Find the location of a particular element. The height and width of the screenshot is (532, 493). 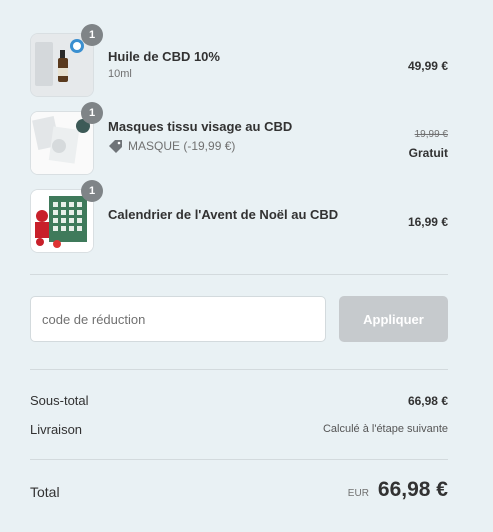

line-item: 1 Huile de CBD 10% 10ml 49,99 € is located at coordinates (239, 61).